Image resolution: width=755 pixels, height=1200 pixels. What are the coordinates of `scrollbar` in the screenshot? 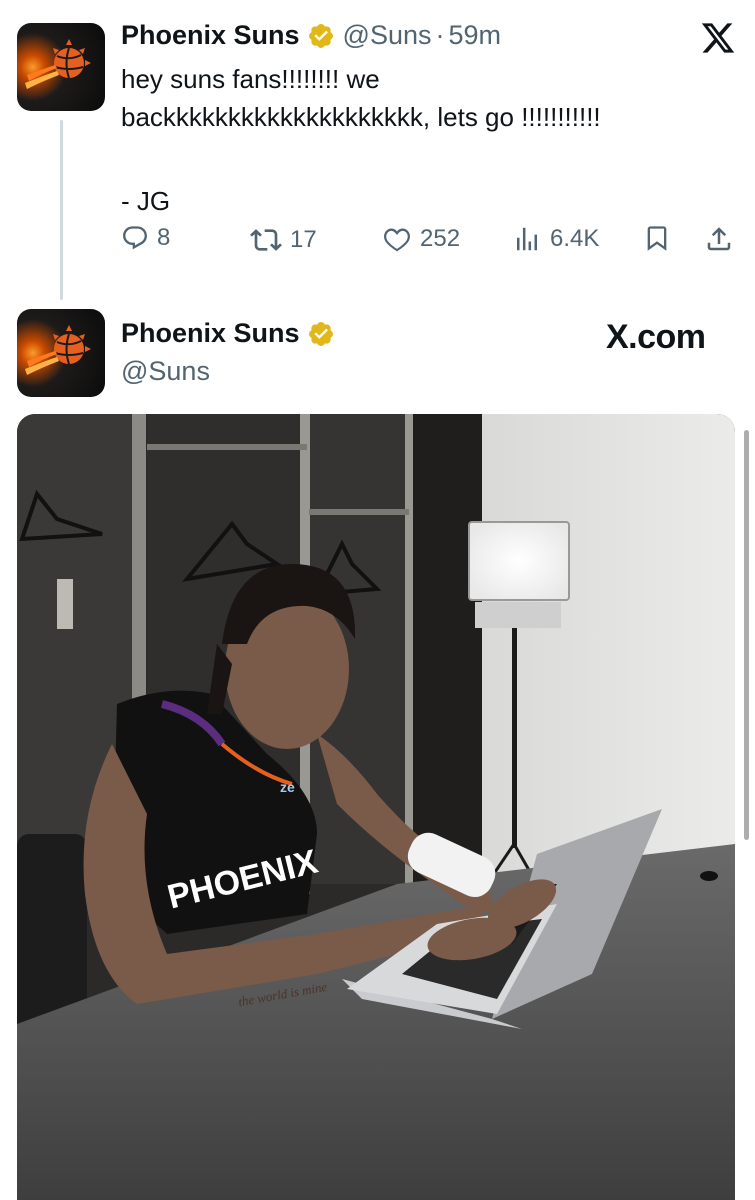 It's located at (746, 635).